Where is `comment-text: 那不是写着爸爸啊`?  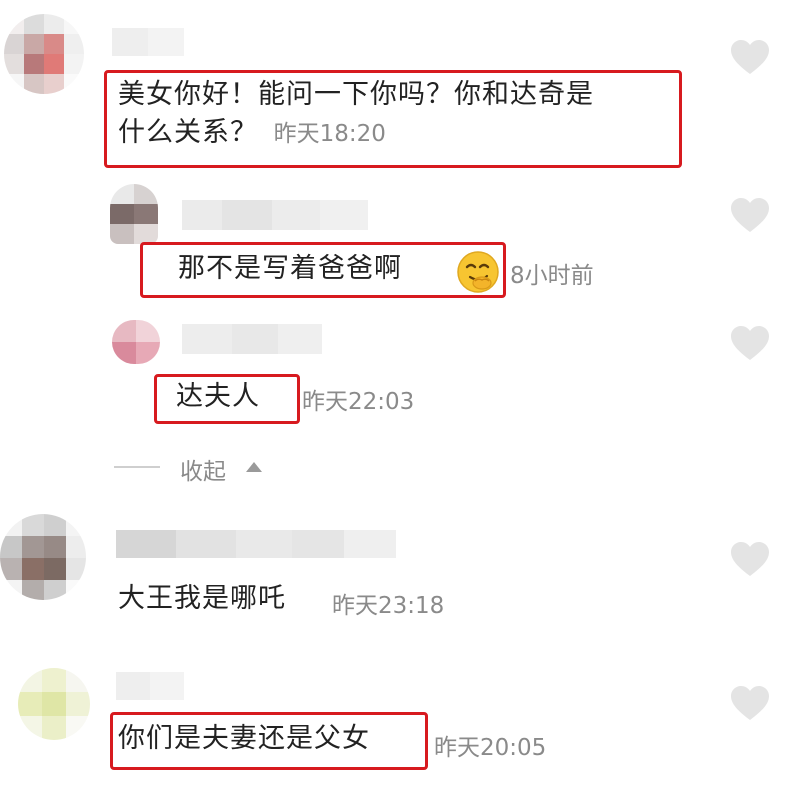
comment-text: 那不是写着爸爸啊 is located at coordinates (290, 269).